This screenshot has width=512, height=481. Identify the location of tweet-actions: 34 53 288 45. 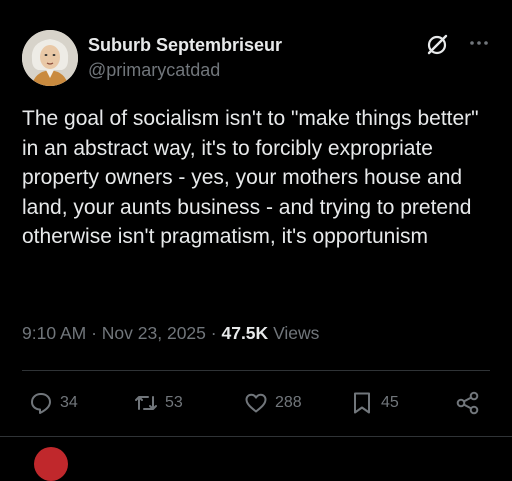
(256, 403).